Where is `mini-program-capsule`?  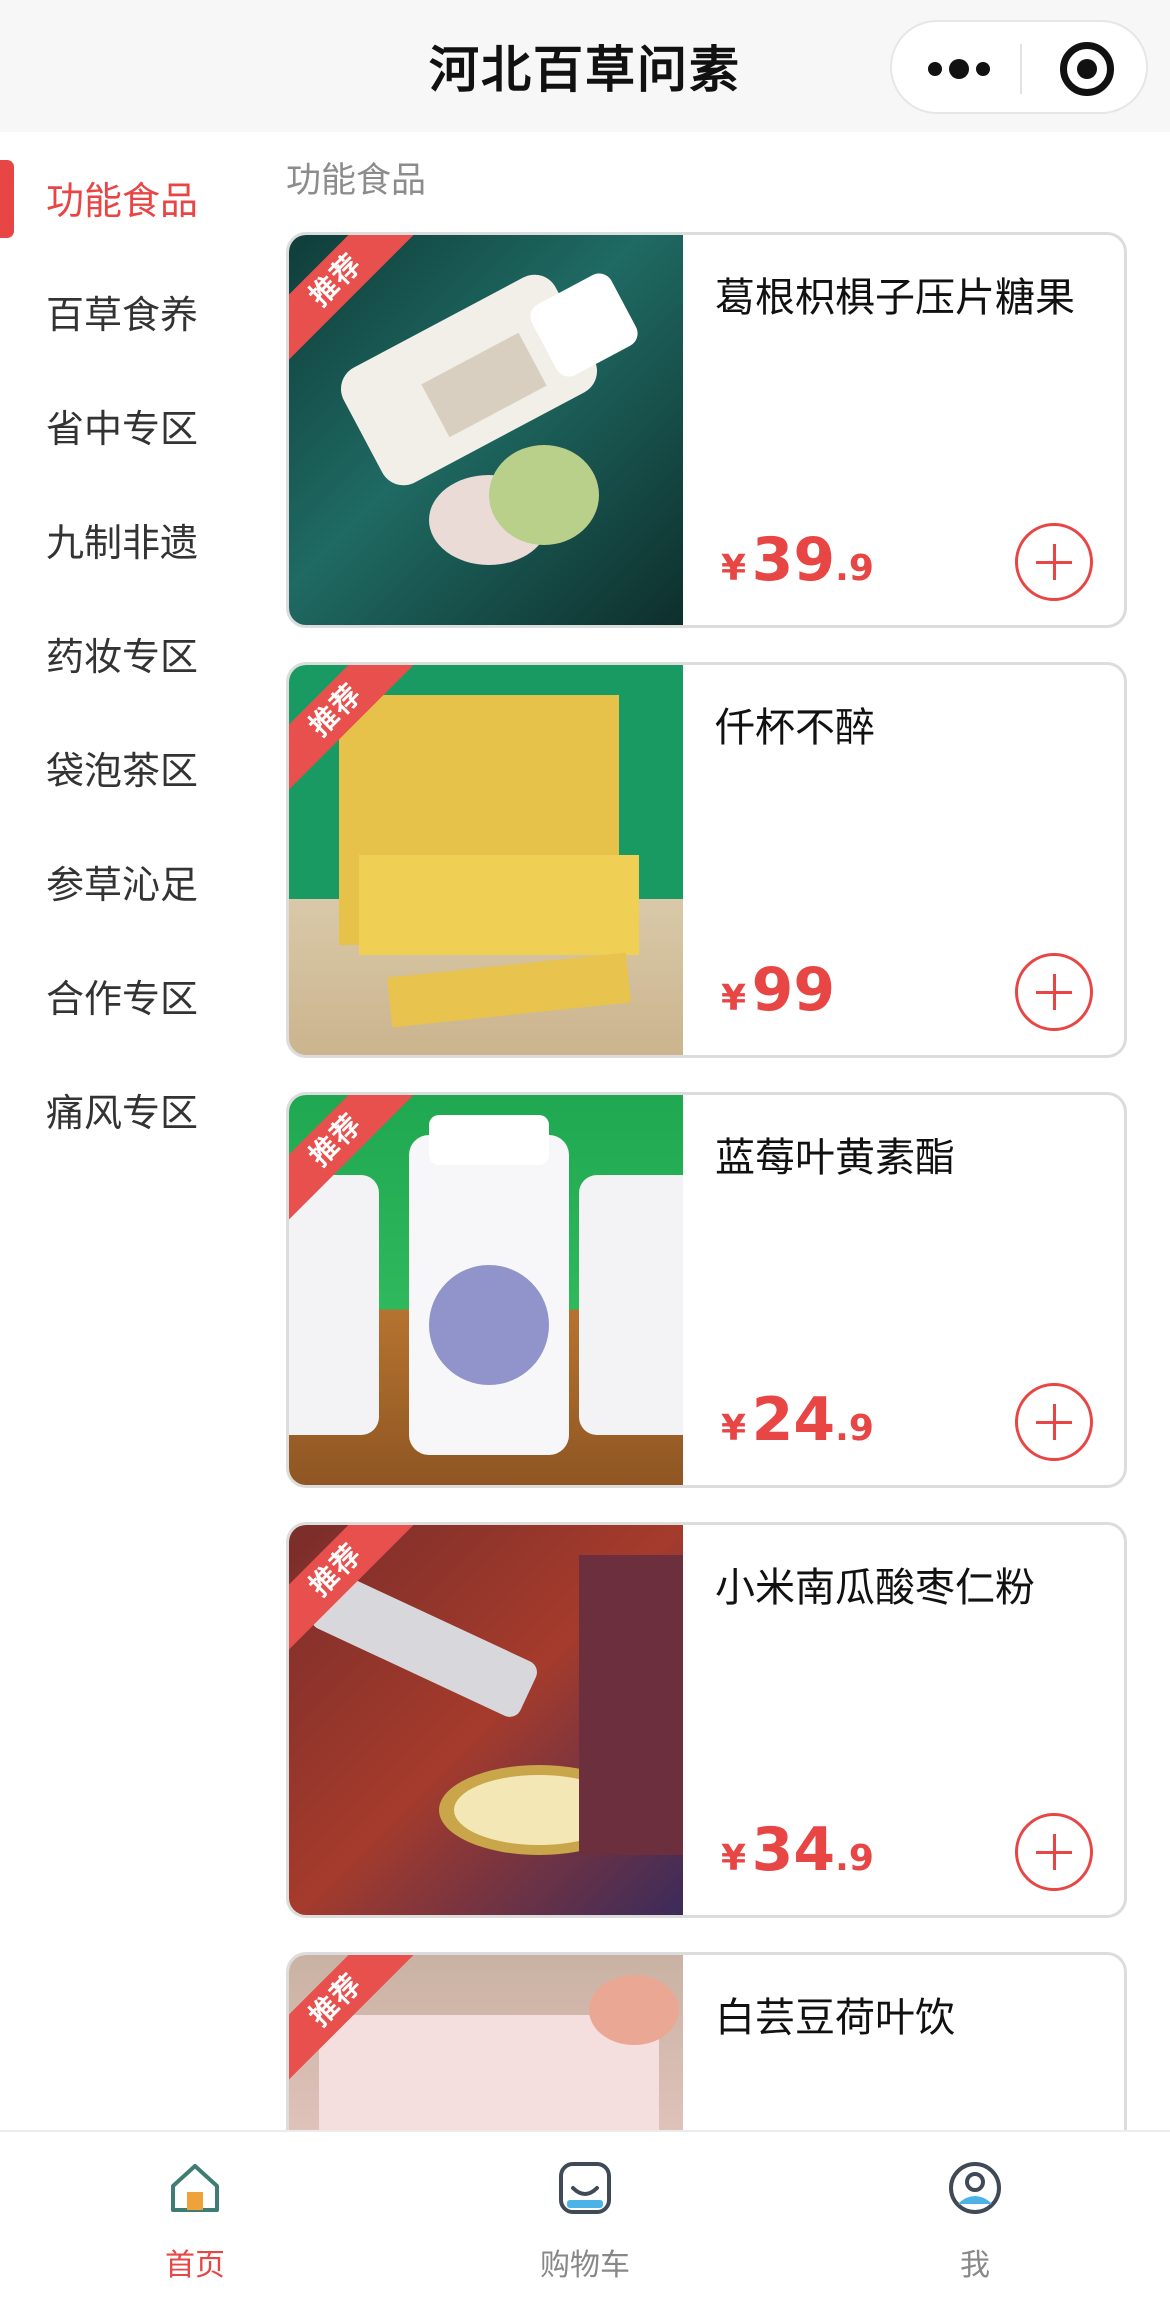 mini-program-capsule is located at coordinates (1019, 67).